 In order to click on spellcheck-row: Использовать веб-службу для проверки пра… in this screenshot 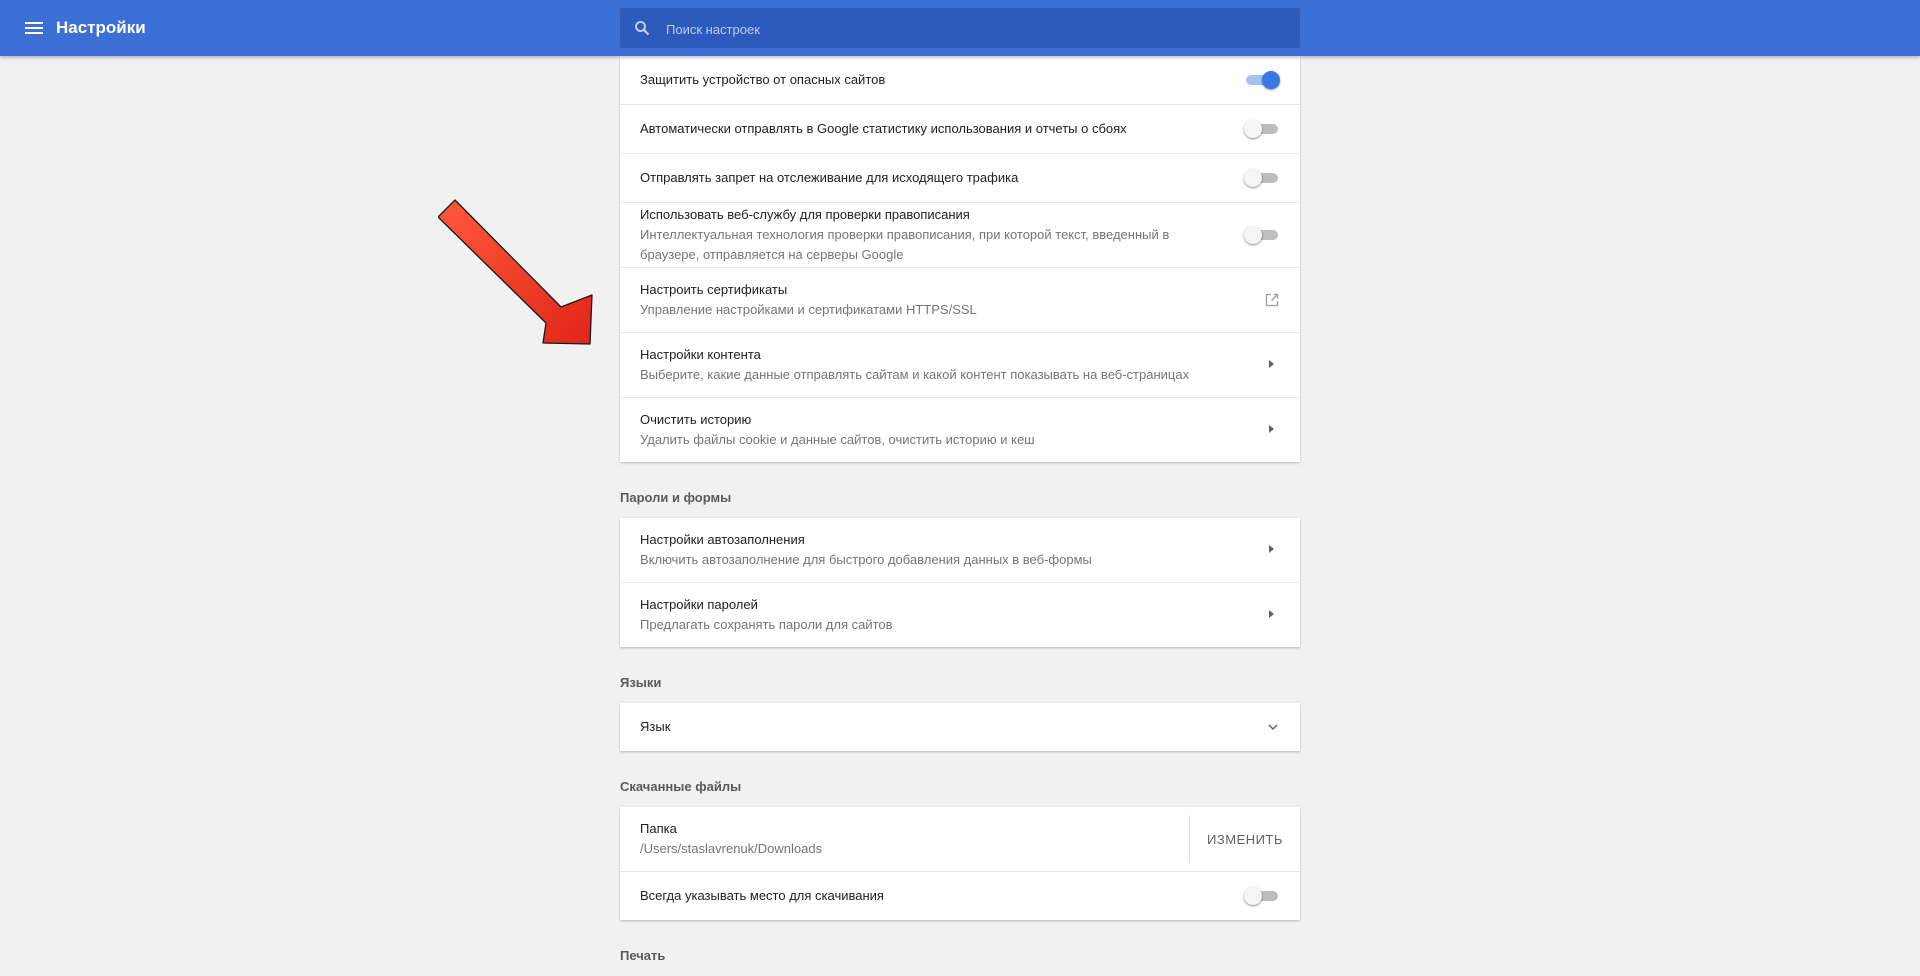, I will do `click(960, 234)`.